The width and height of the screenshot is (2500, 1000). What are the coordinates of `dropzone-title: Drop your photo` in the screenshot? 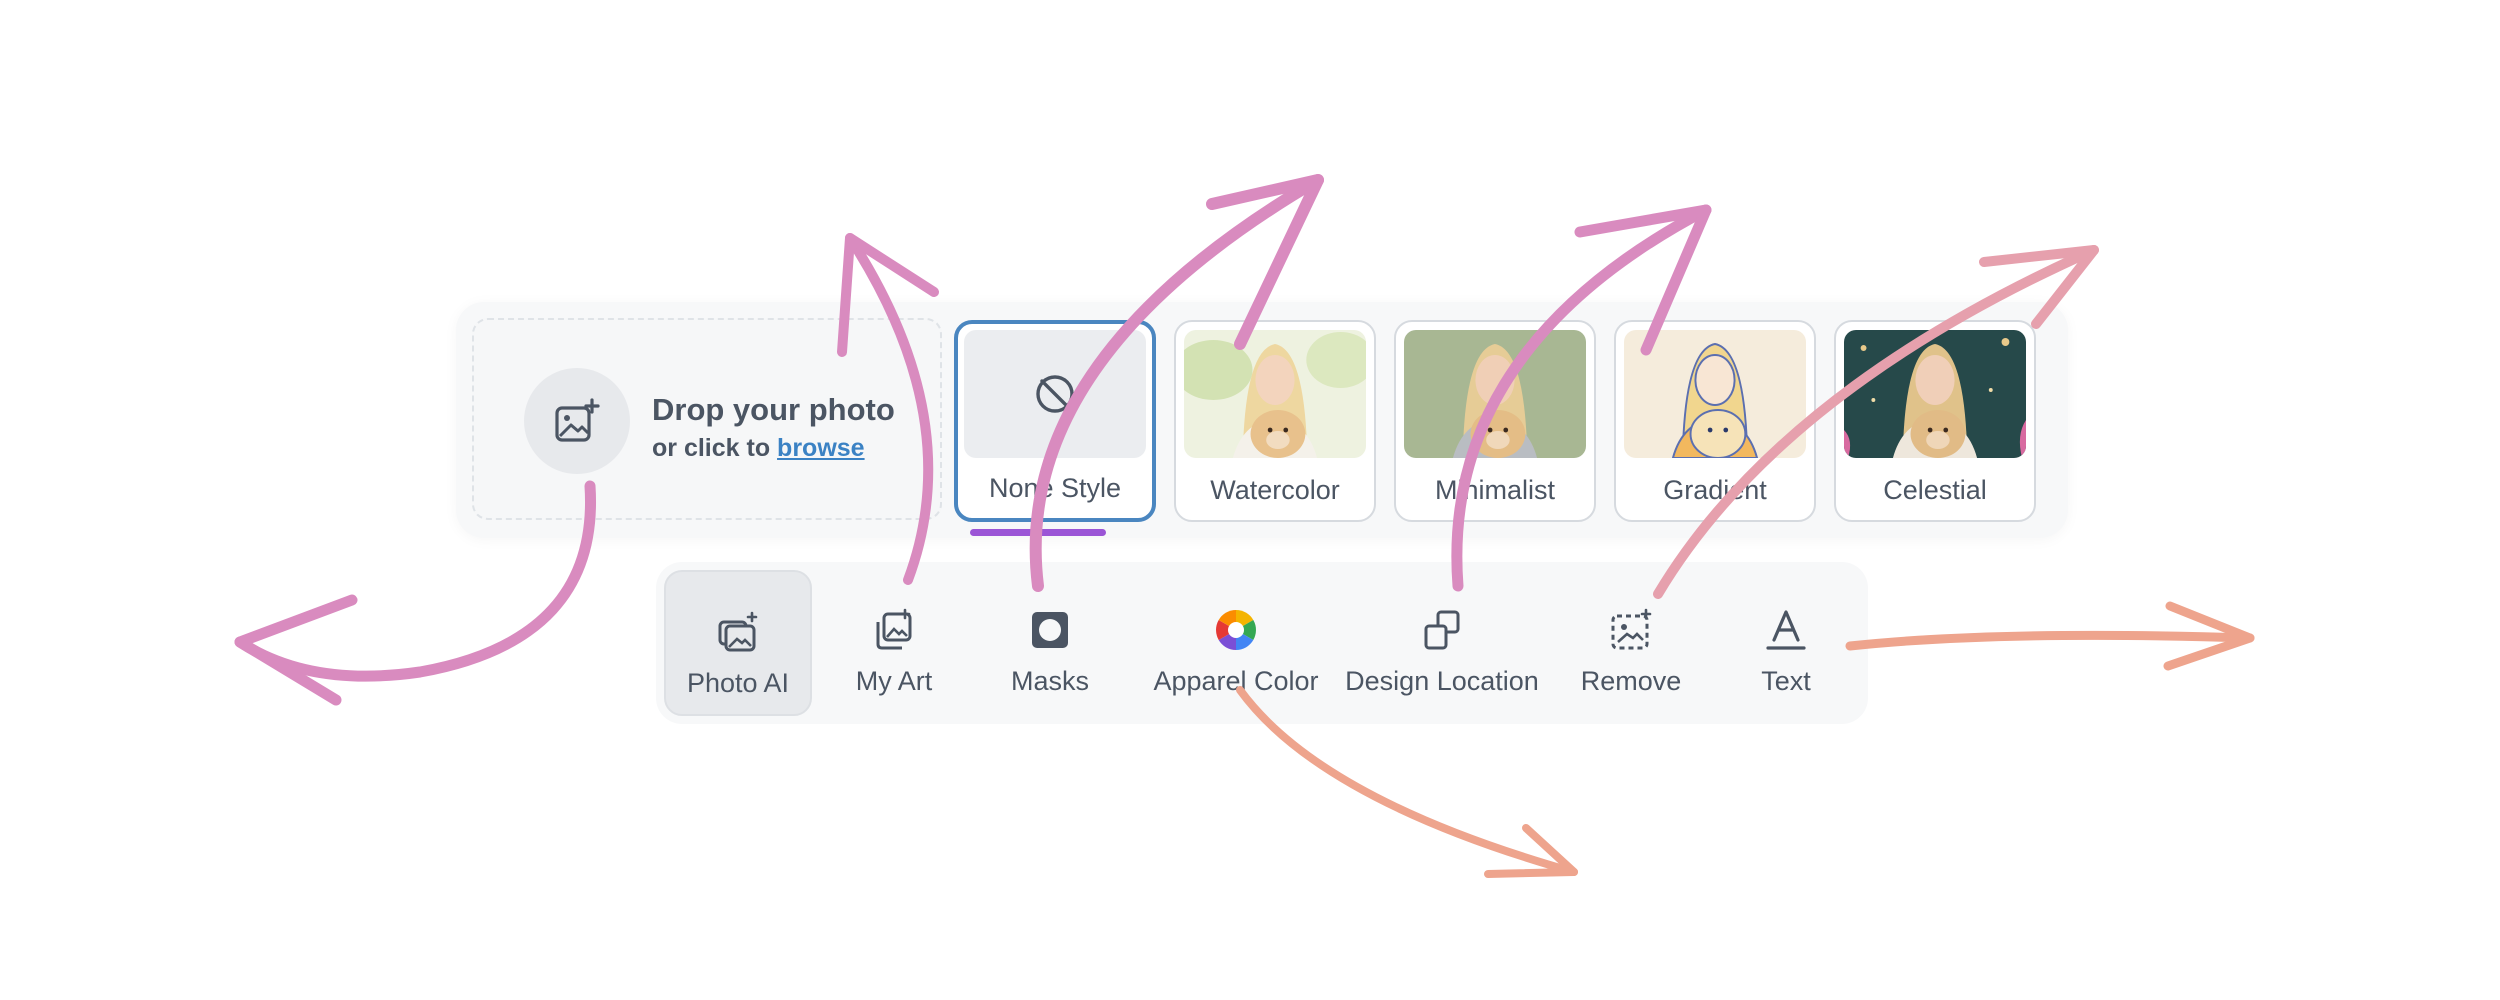 It's located at (773, 409).